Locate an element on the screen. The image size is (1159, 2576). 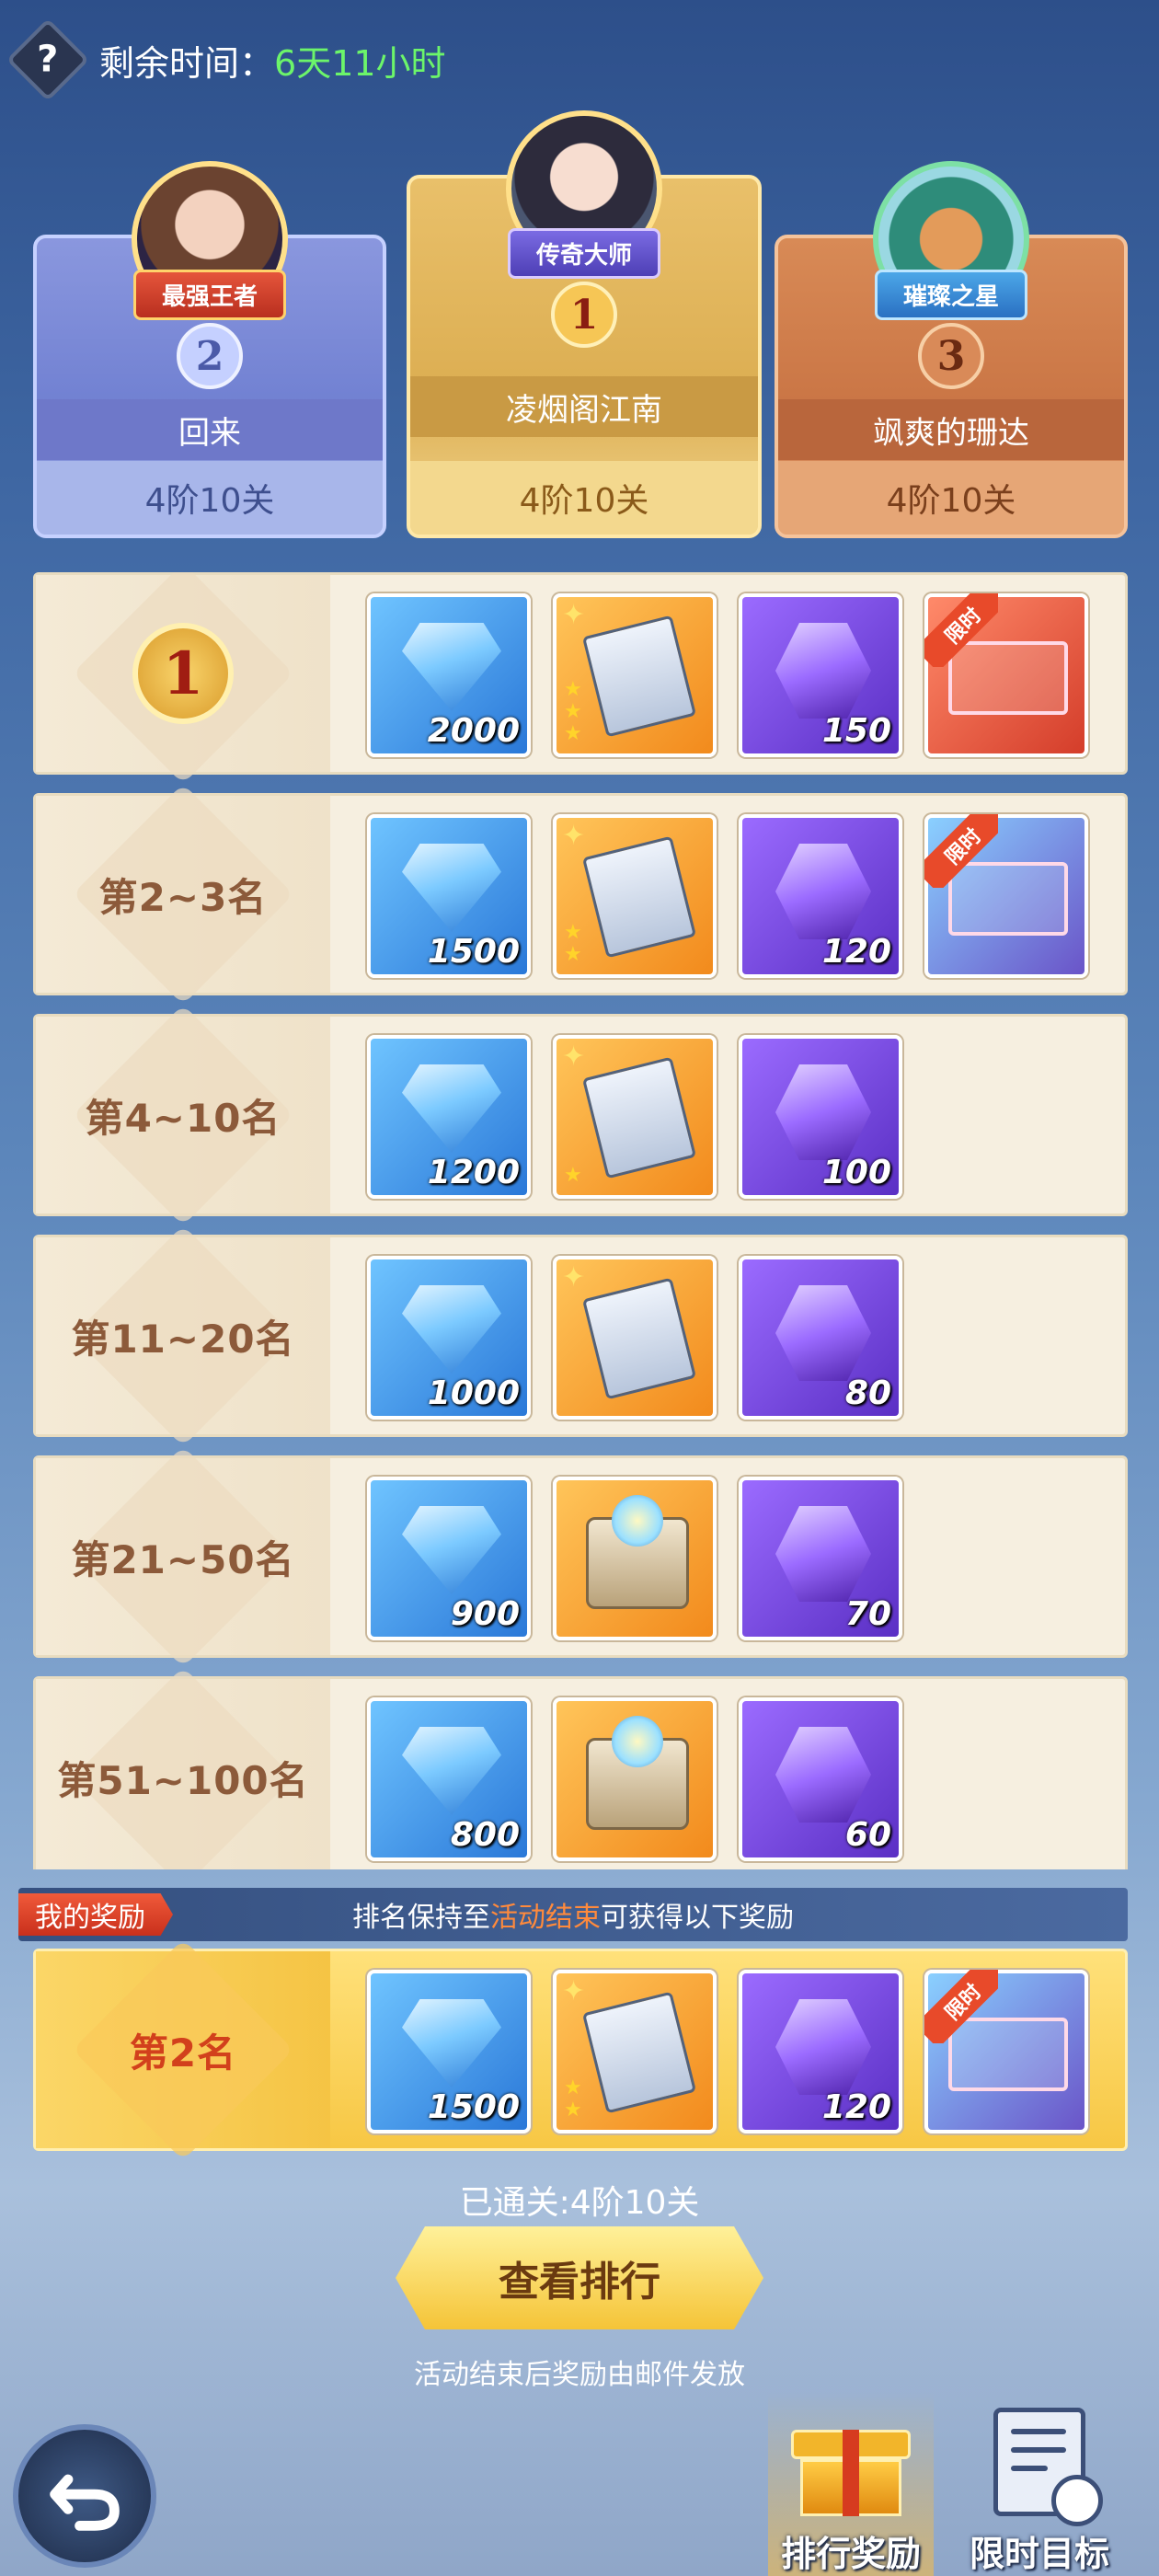
reward-row-rank-11-20: 第11~20名 1000 ✦ 80 is located at coordinates (580, 1336).